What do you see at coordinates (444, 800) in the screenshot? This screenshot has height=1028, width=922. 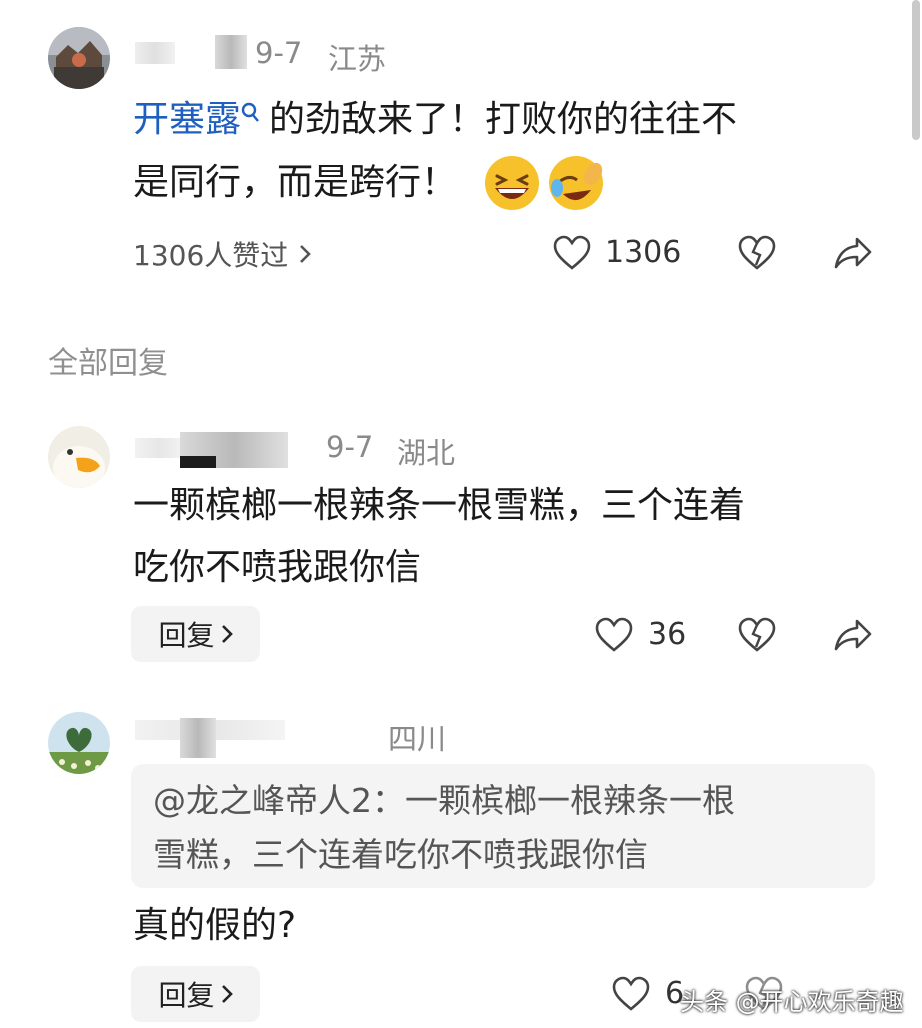 I see `quote-line1: @龙之峰帝人2：一颗槟榔一根辣条一根` at bounding box center [444, 800].